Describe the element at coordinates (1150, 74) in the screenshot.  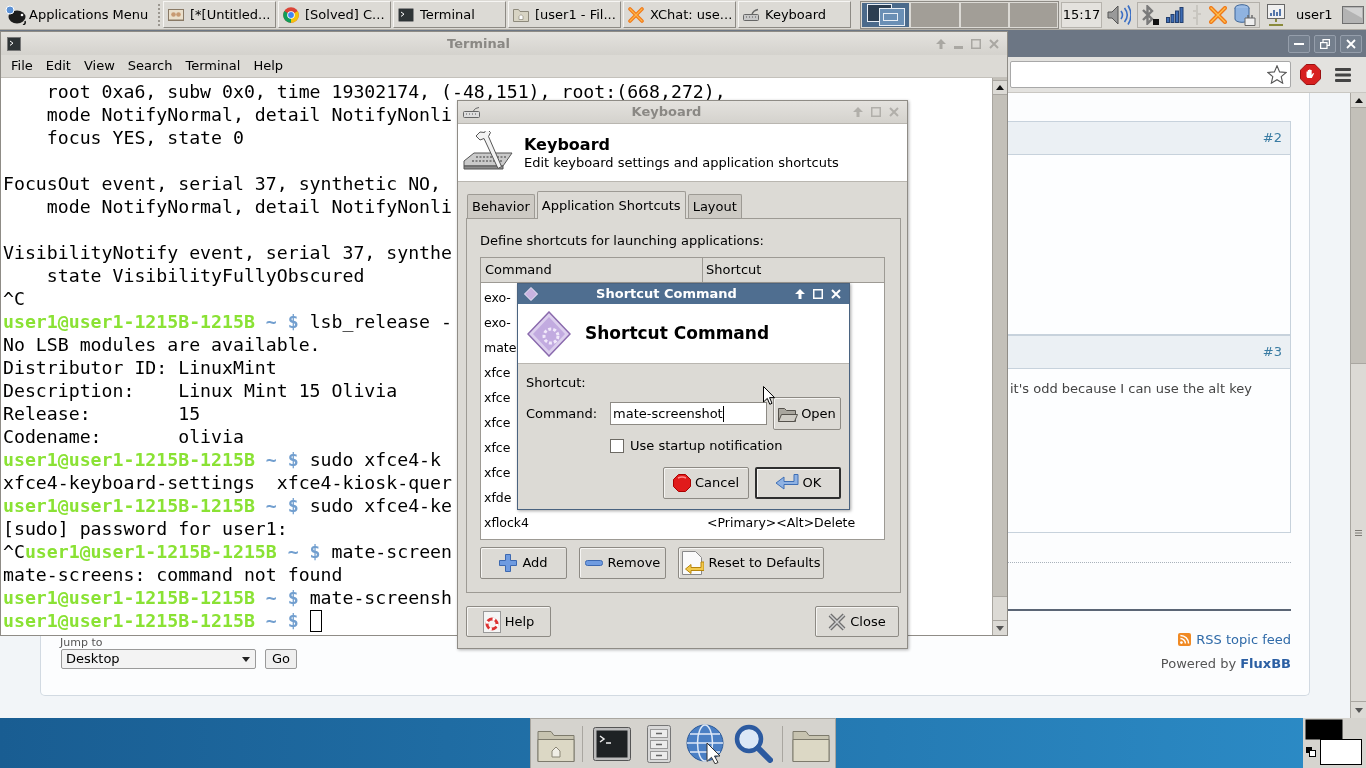
I see `address-field` at that location.